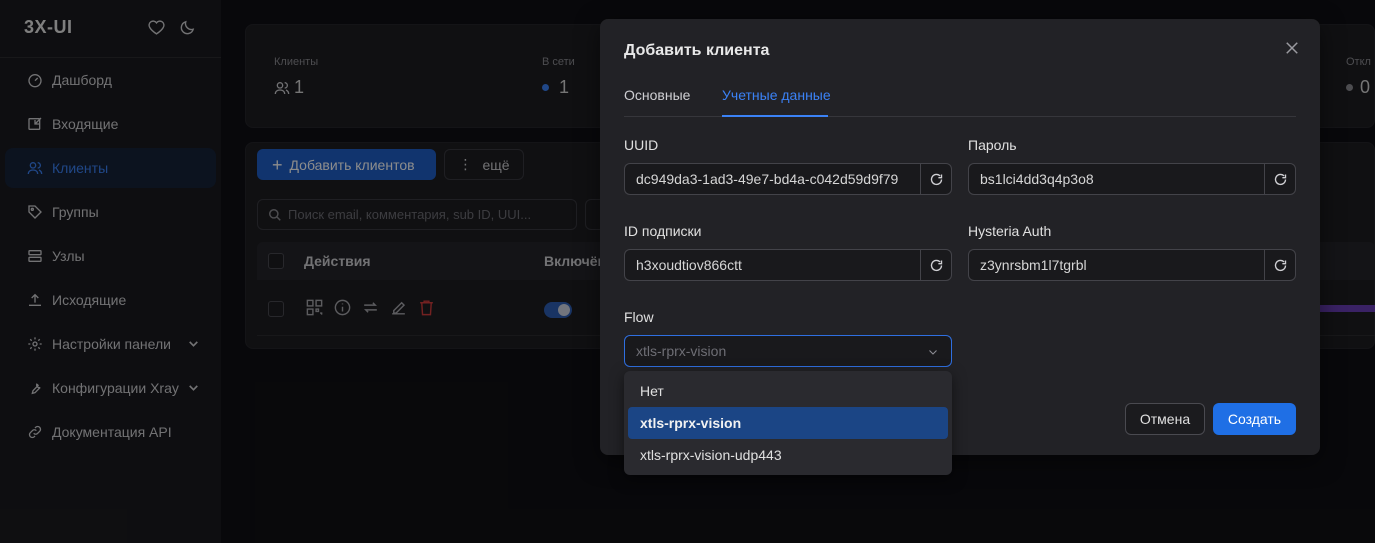  What do you see at coordinates (681, 351) in the screenshot?
I see `flow-select-value: xtls-rprx-vision` at bounding box center [681, 351].